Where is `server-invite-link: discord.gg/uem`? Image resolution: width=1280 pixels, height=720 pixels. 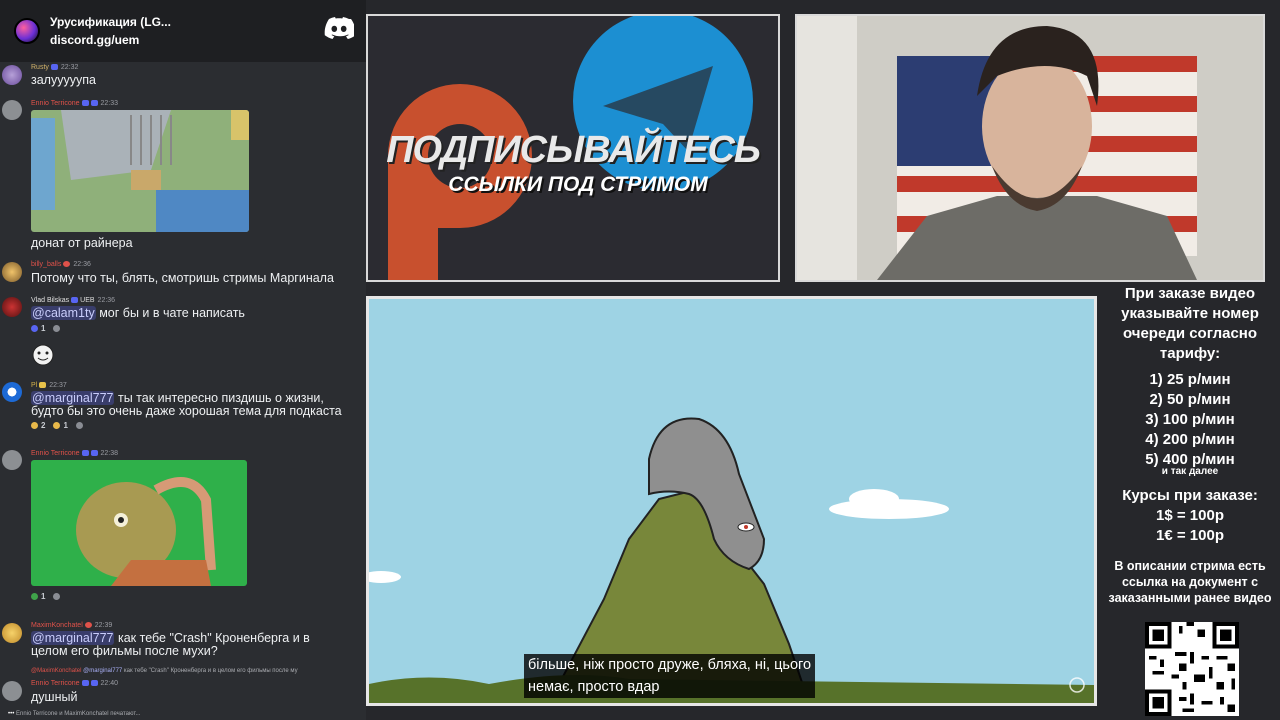 server-invite-link: discord.gg/uem is located at coordinates (110, 40).